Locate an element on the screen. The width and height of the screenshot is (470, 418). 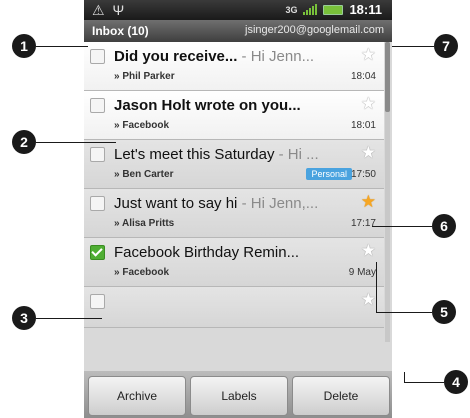
message-sender: » Alisa Pritts is located at coordinates (144, 223).